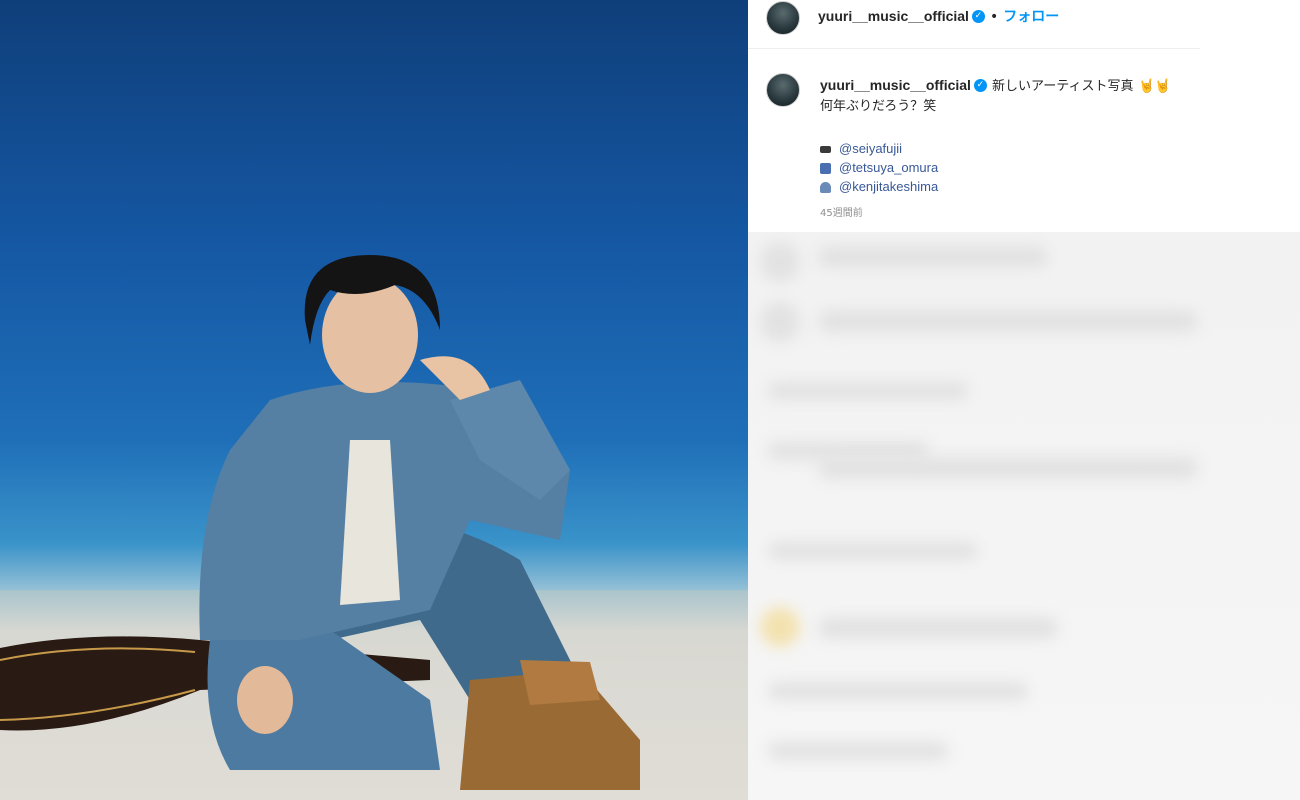  Describe the element at coordinates (893, 16) in the screenshot. I see `header-username: yuuri__music__official` at that location.